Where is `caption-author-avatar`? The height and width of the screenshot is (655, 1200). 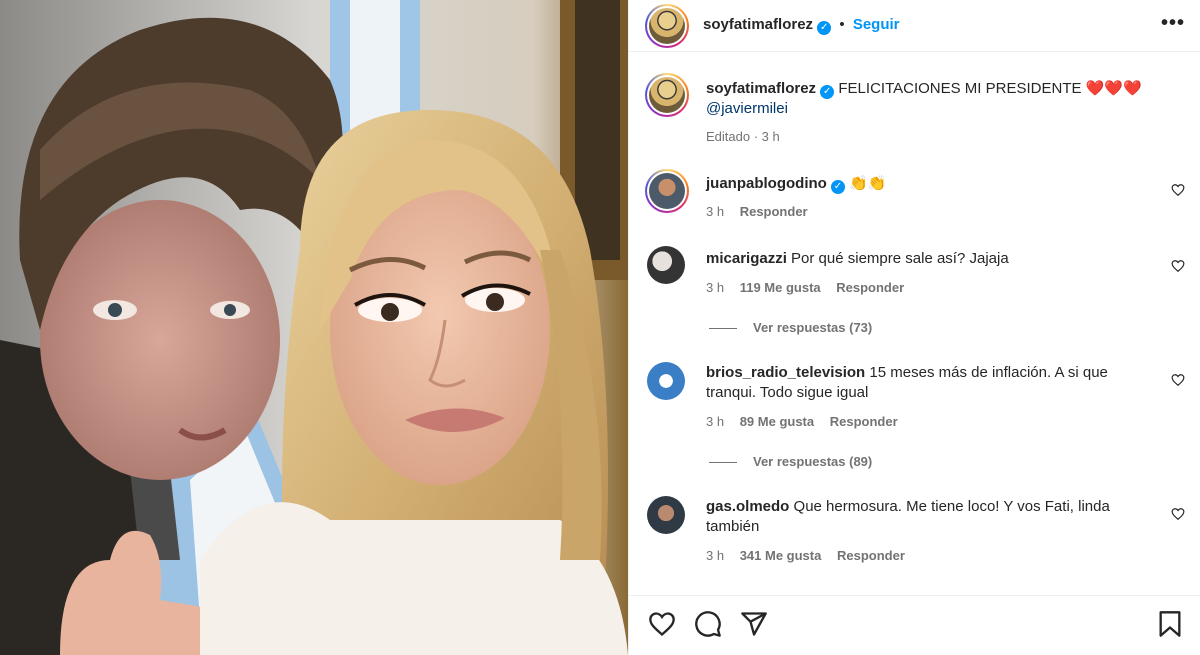 caption-author-avatar is located at coordinates (667, 95).